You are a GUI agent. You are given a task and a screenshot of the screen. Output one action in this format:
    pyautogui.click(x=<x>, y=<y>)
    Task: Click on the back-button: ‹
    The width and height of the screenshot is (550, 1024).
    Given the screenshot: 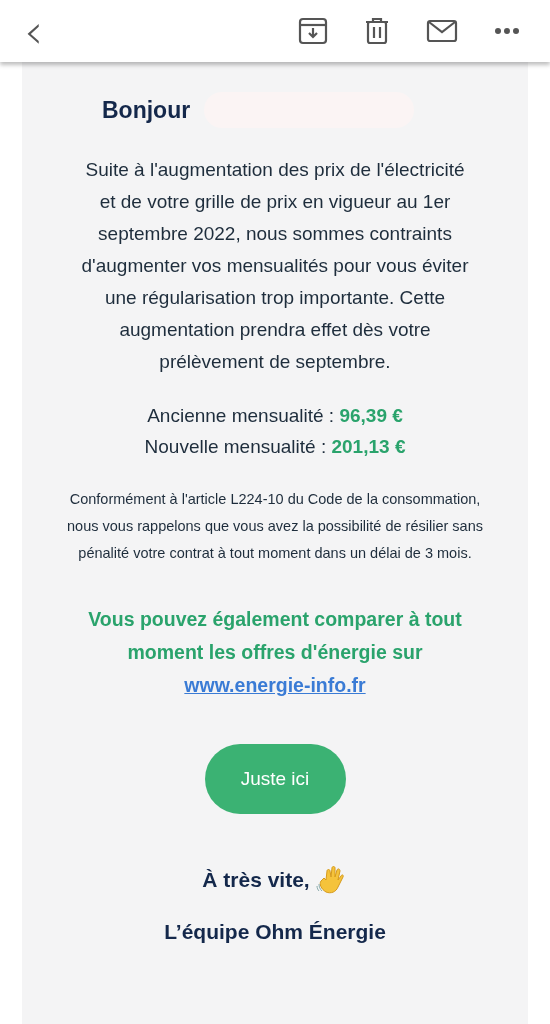 What is the action you would take?
    pyautogui.click(x=34, y=31)
    